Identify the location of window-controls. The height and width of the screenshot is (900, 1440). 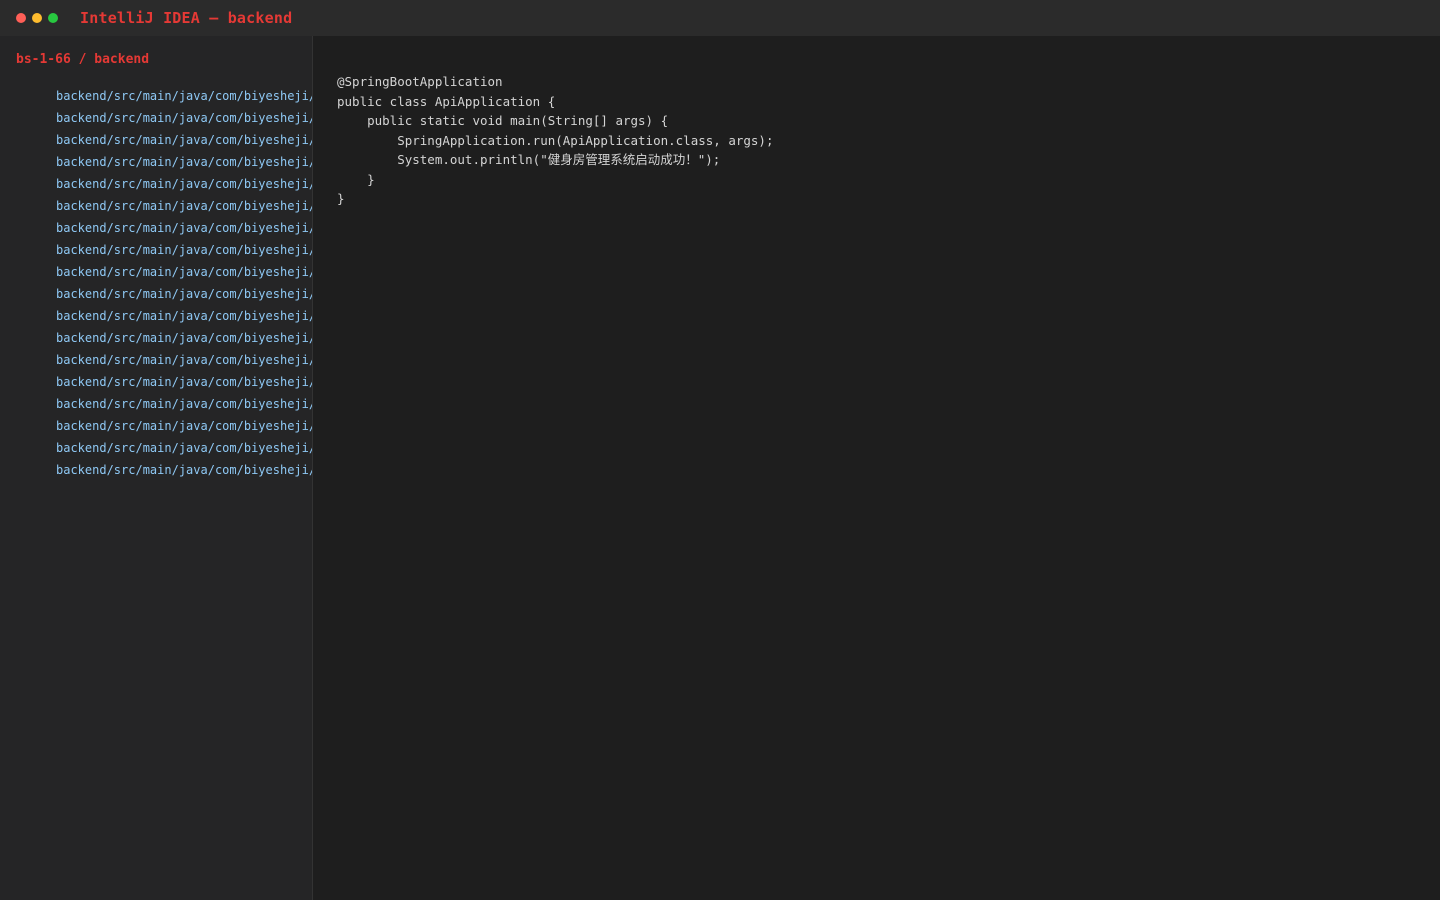
(40, 18).